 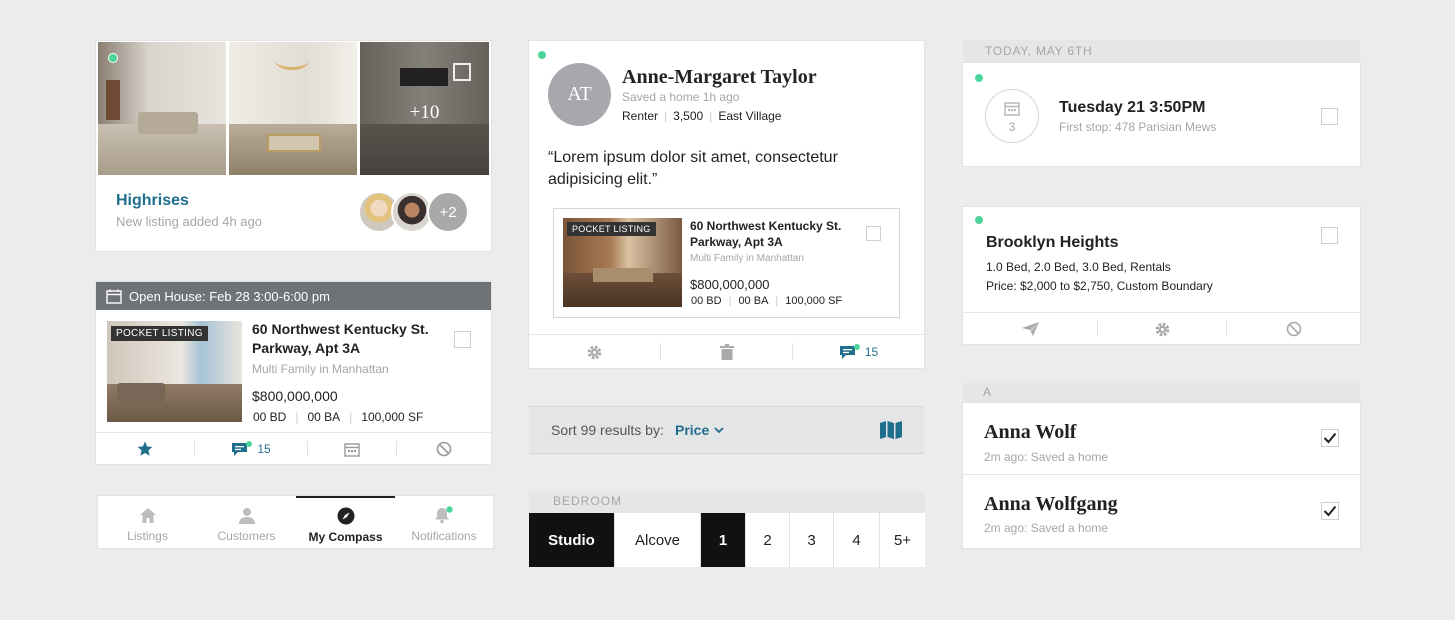 What do you see at coordinates (812, 540) in the screenshot?
I see `bedroom-option-3: 3` at bounding box center [812, 540].